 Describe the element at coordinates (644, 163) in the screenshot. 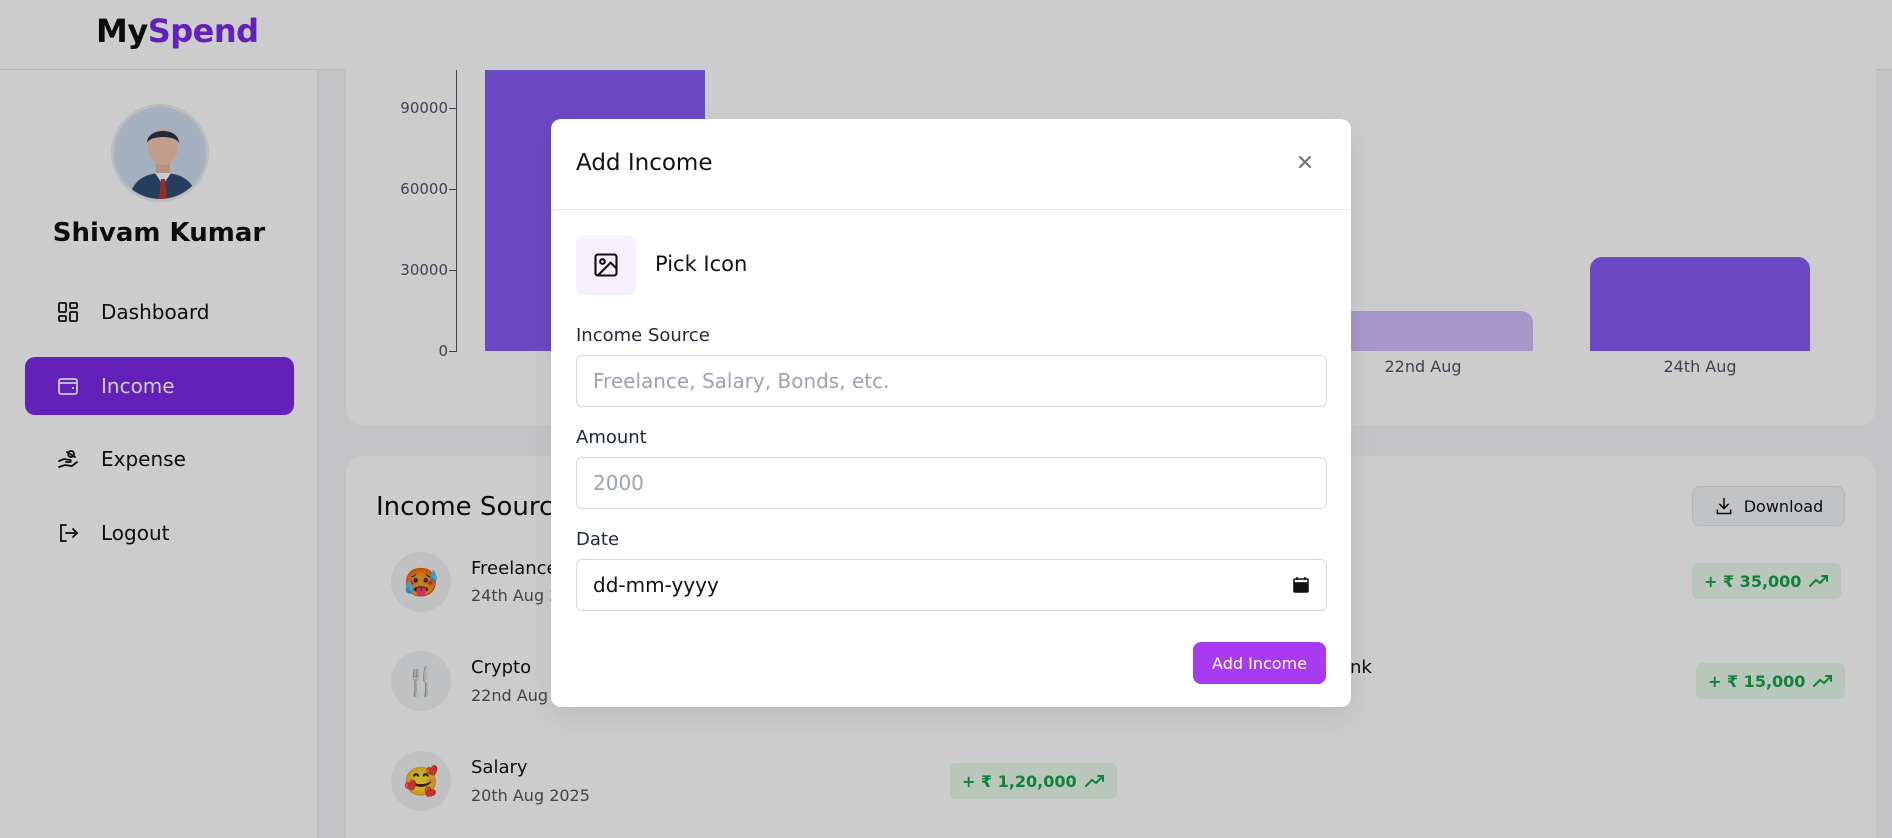

I see `modal-title: Add Income` at that location.